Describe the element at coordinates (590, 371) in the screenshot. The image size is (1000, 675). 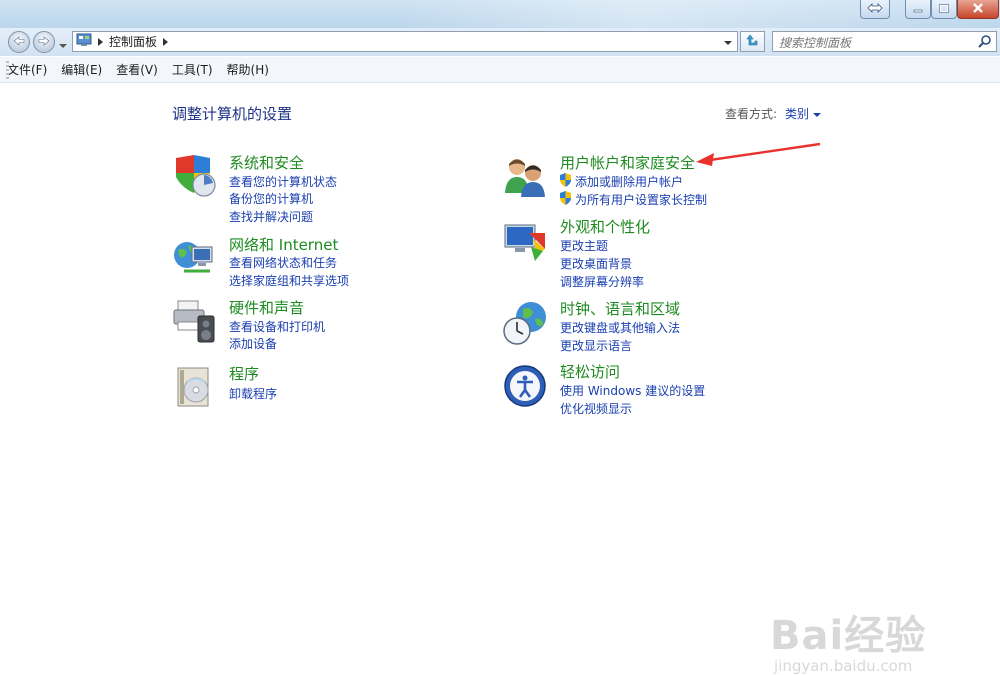
I see `category-title: 轻松访问` at that location.